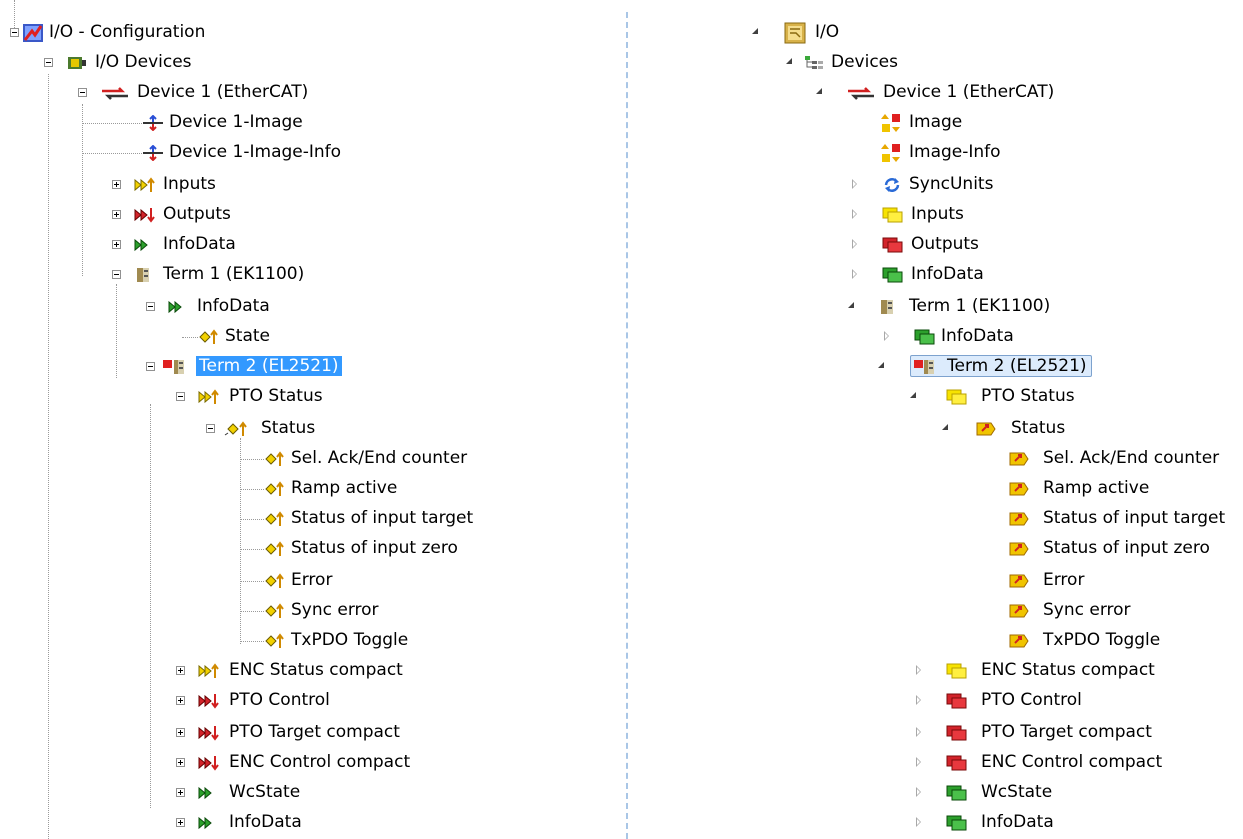 The width and height of the screenshot is (1243, 839). I want to click on ethercat-device-icon, so click(861, 93).